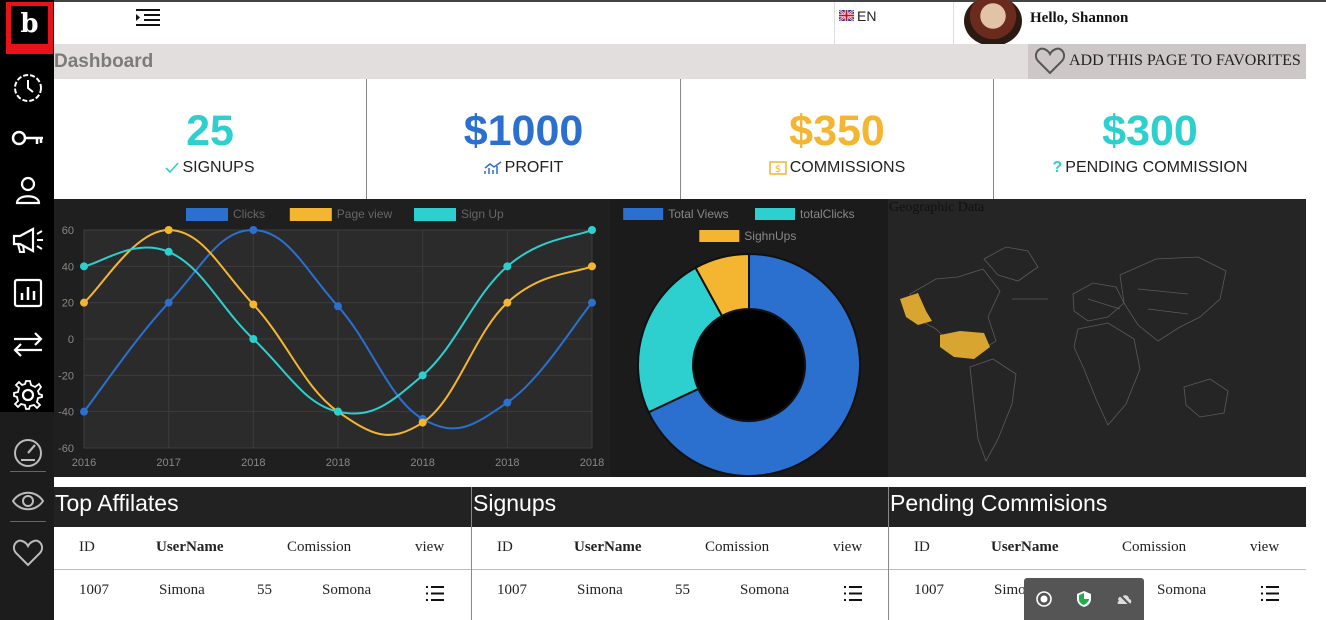  Describe the element at coordinates (1044, 599) in the screenshot. I see `record-icon` at that location.